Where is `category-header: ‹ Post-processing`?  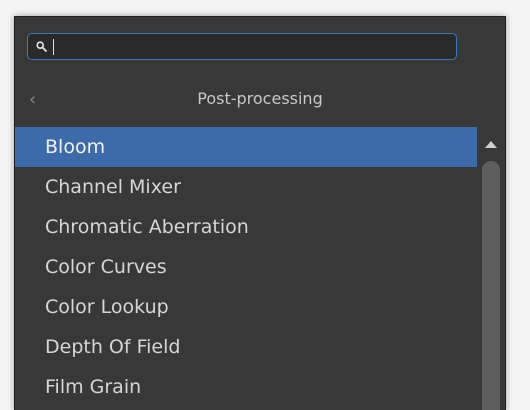 category-header: ‹ Post-processing is located at coordinates (260, 100).